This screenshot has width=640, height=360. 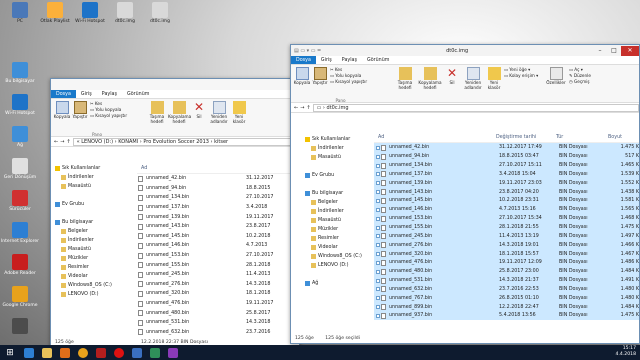 I want to click on desktop-icon: PC, so click(x=20, y=13).